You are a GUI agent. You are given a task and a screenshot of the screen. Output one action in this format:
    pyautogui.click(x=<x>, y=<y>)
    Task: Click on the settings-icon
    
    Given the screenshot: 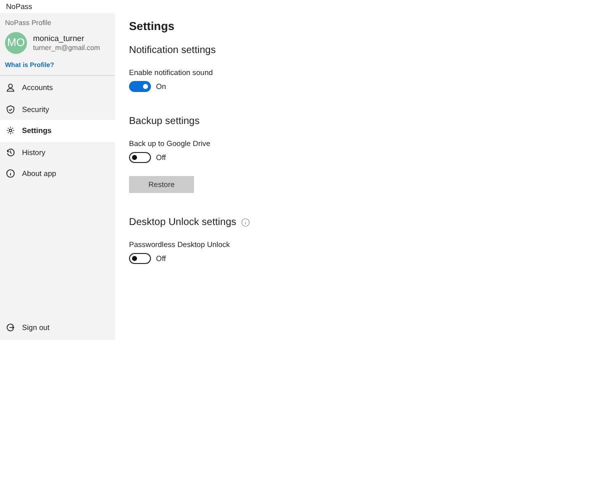 What is the action you would take?
    pyautogui.click(x=10, y=131)
    